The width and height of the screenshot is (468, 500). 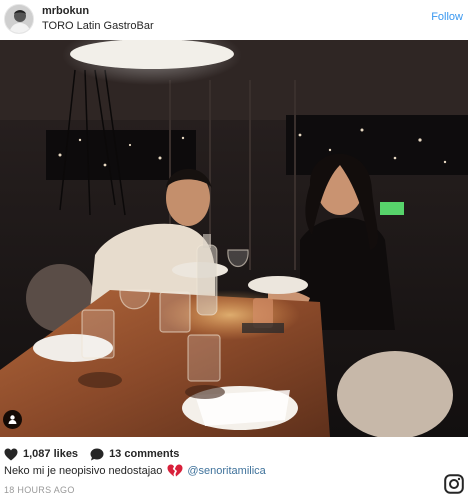 I want to click on likes-count: 1,087 likes, so click(x=50, y=454).